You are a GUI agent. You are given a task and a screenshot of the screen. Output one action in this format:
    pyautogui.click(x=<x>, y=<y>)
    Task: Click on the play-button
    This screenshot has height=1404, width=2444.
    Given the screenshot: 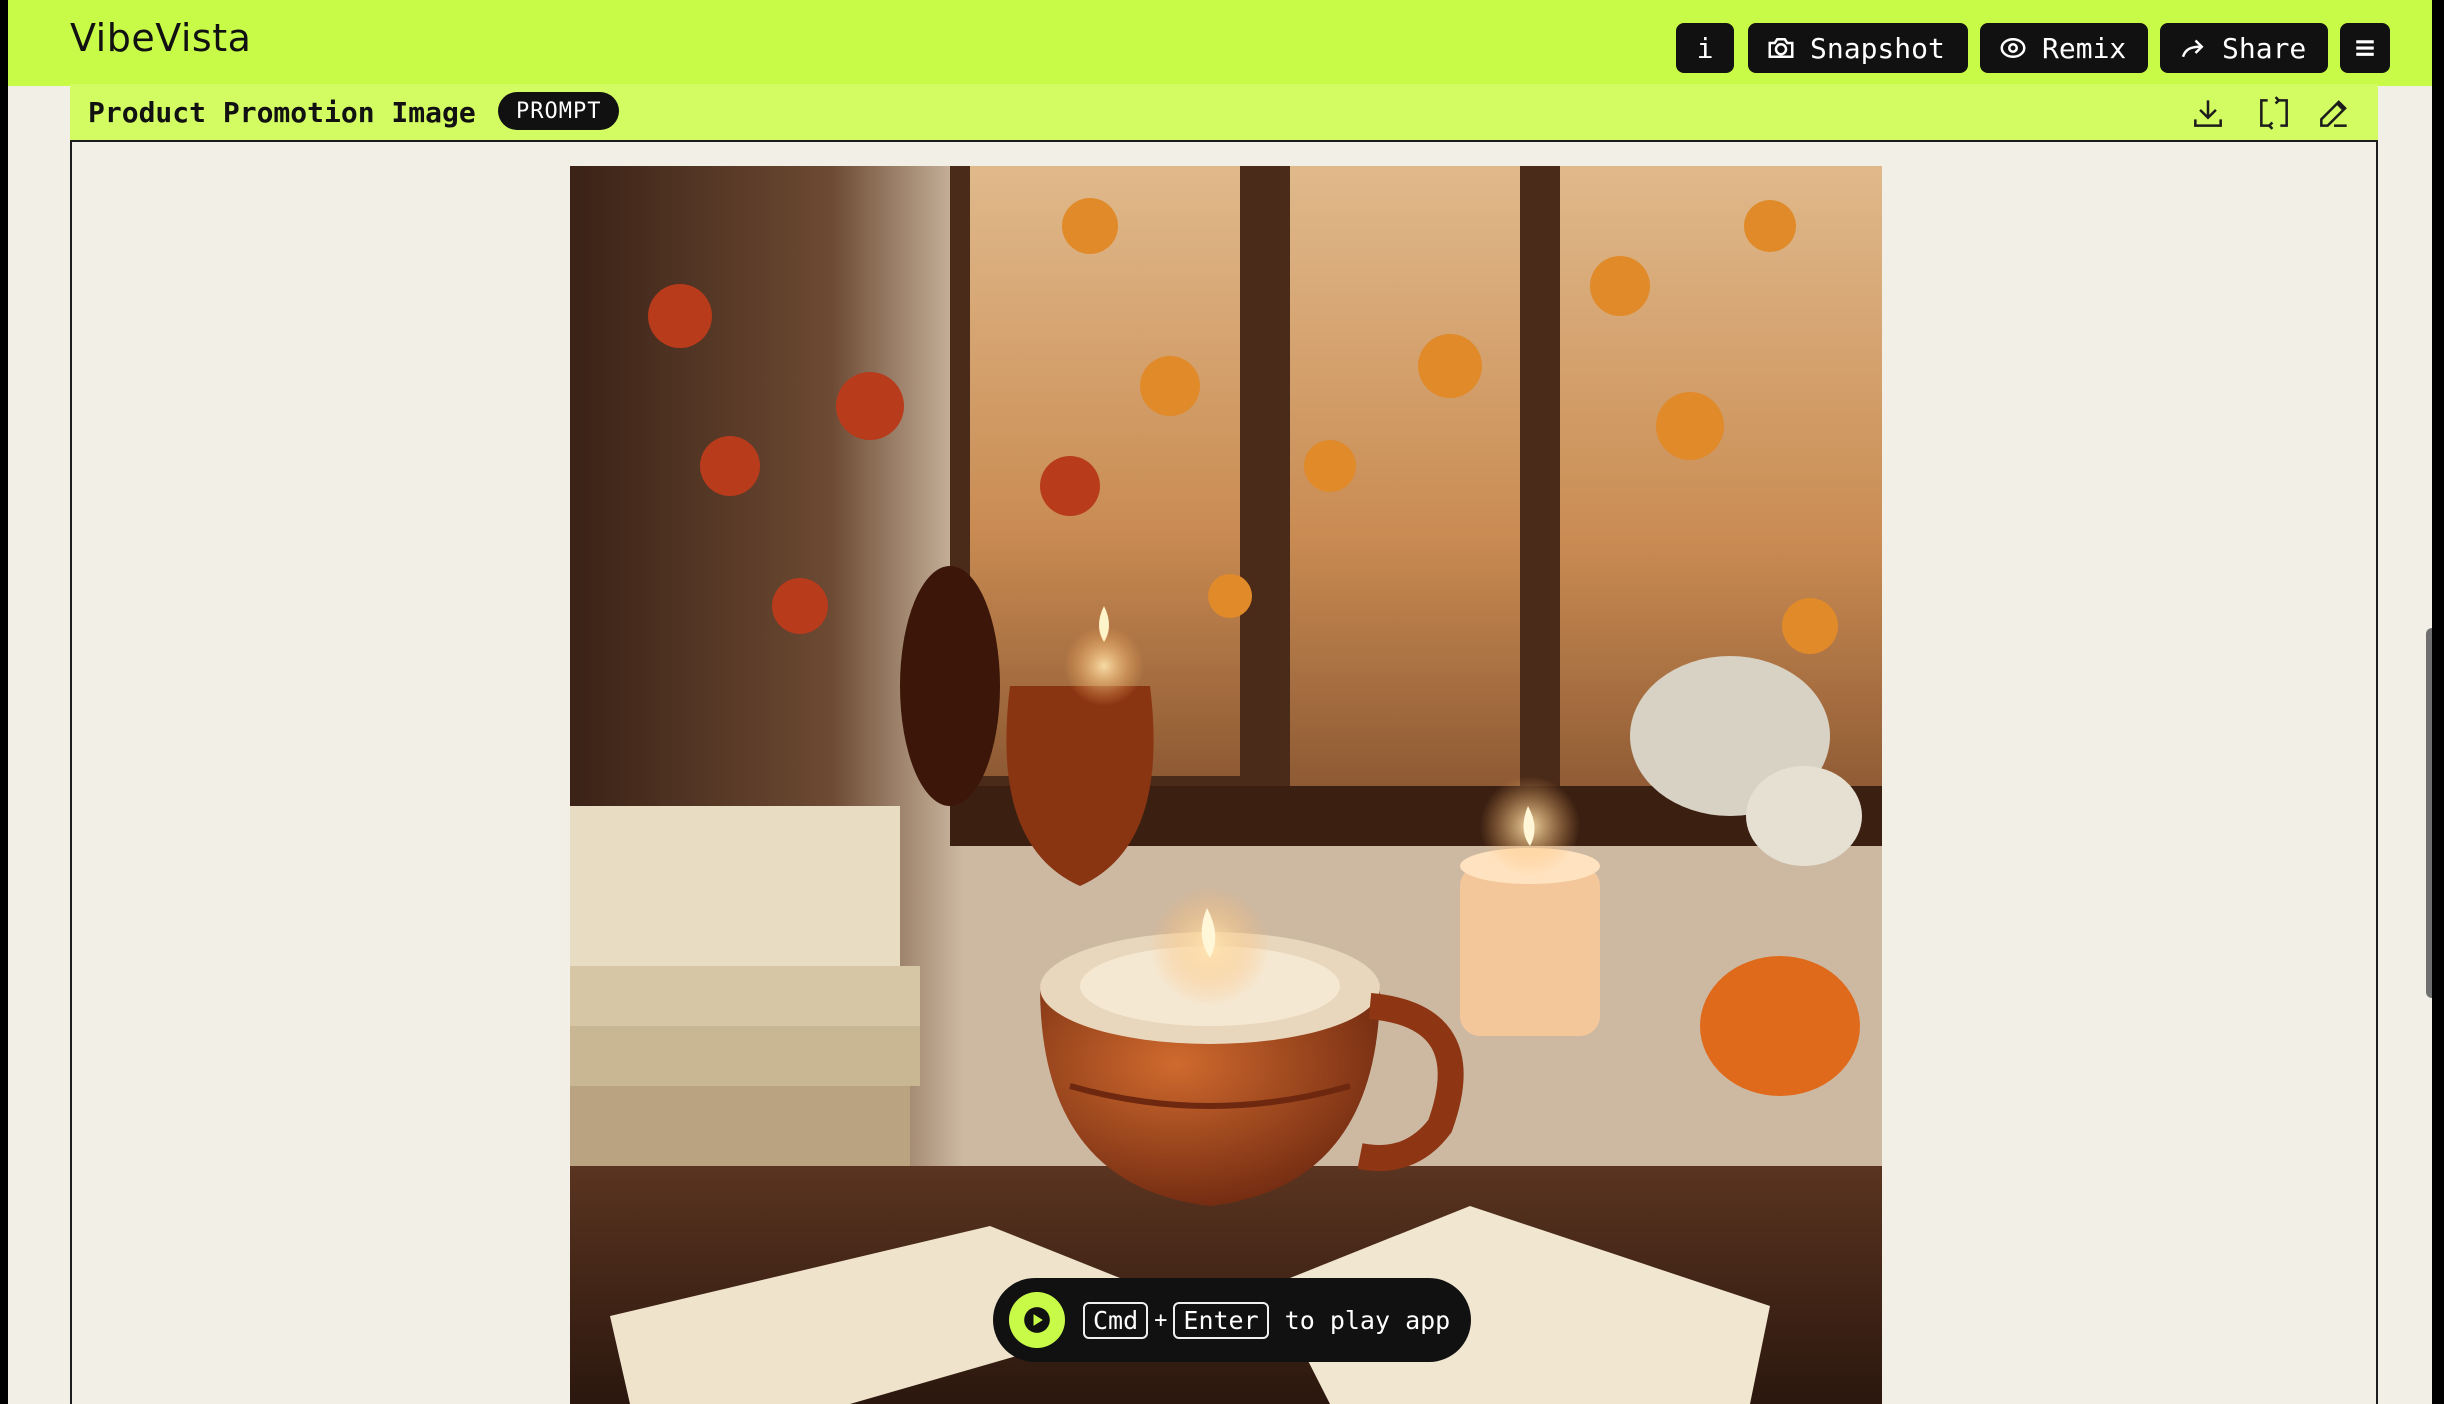 What is the action you would take?
    pyautogui.click(x=1037, y=1320)
    